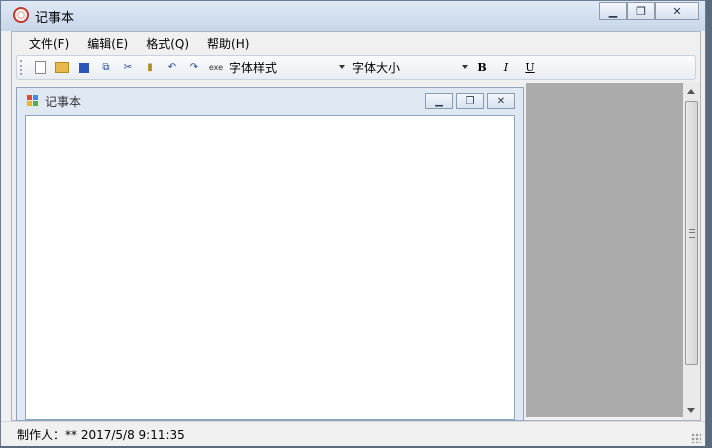 Image resolution: width=712 pixels, height=448 pixels. I want to click on grip-icon, so click(692, 233).